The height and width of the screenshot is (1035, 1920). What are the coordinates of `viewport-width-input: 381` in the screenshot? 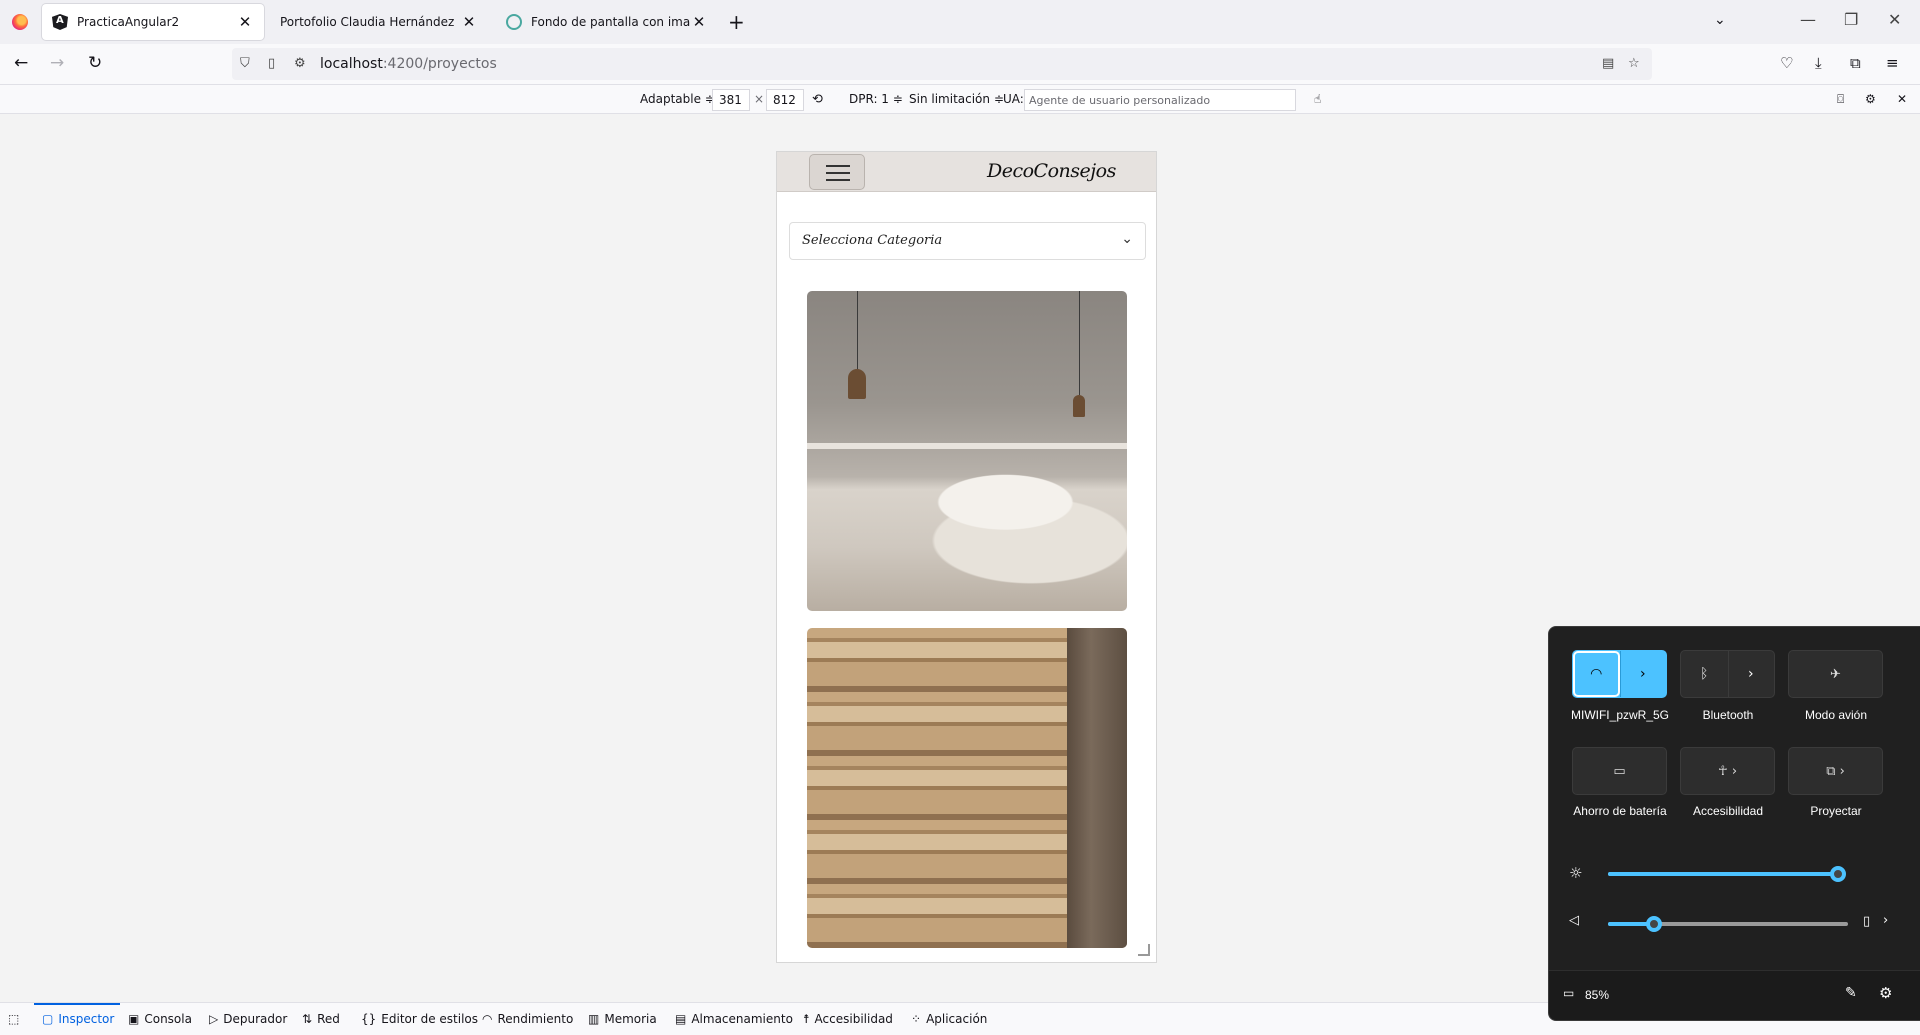 It's located at (731, 100).